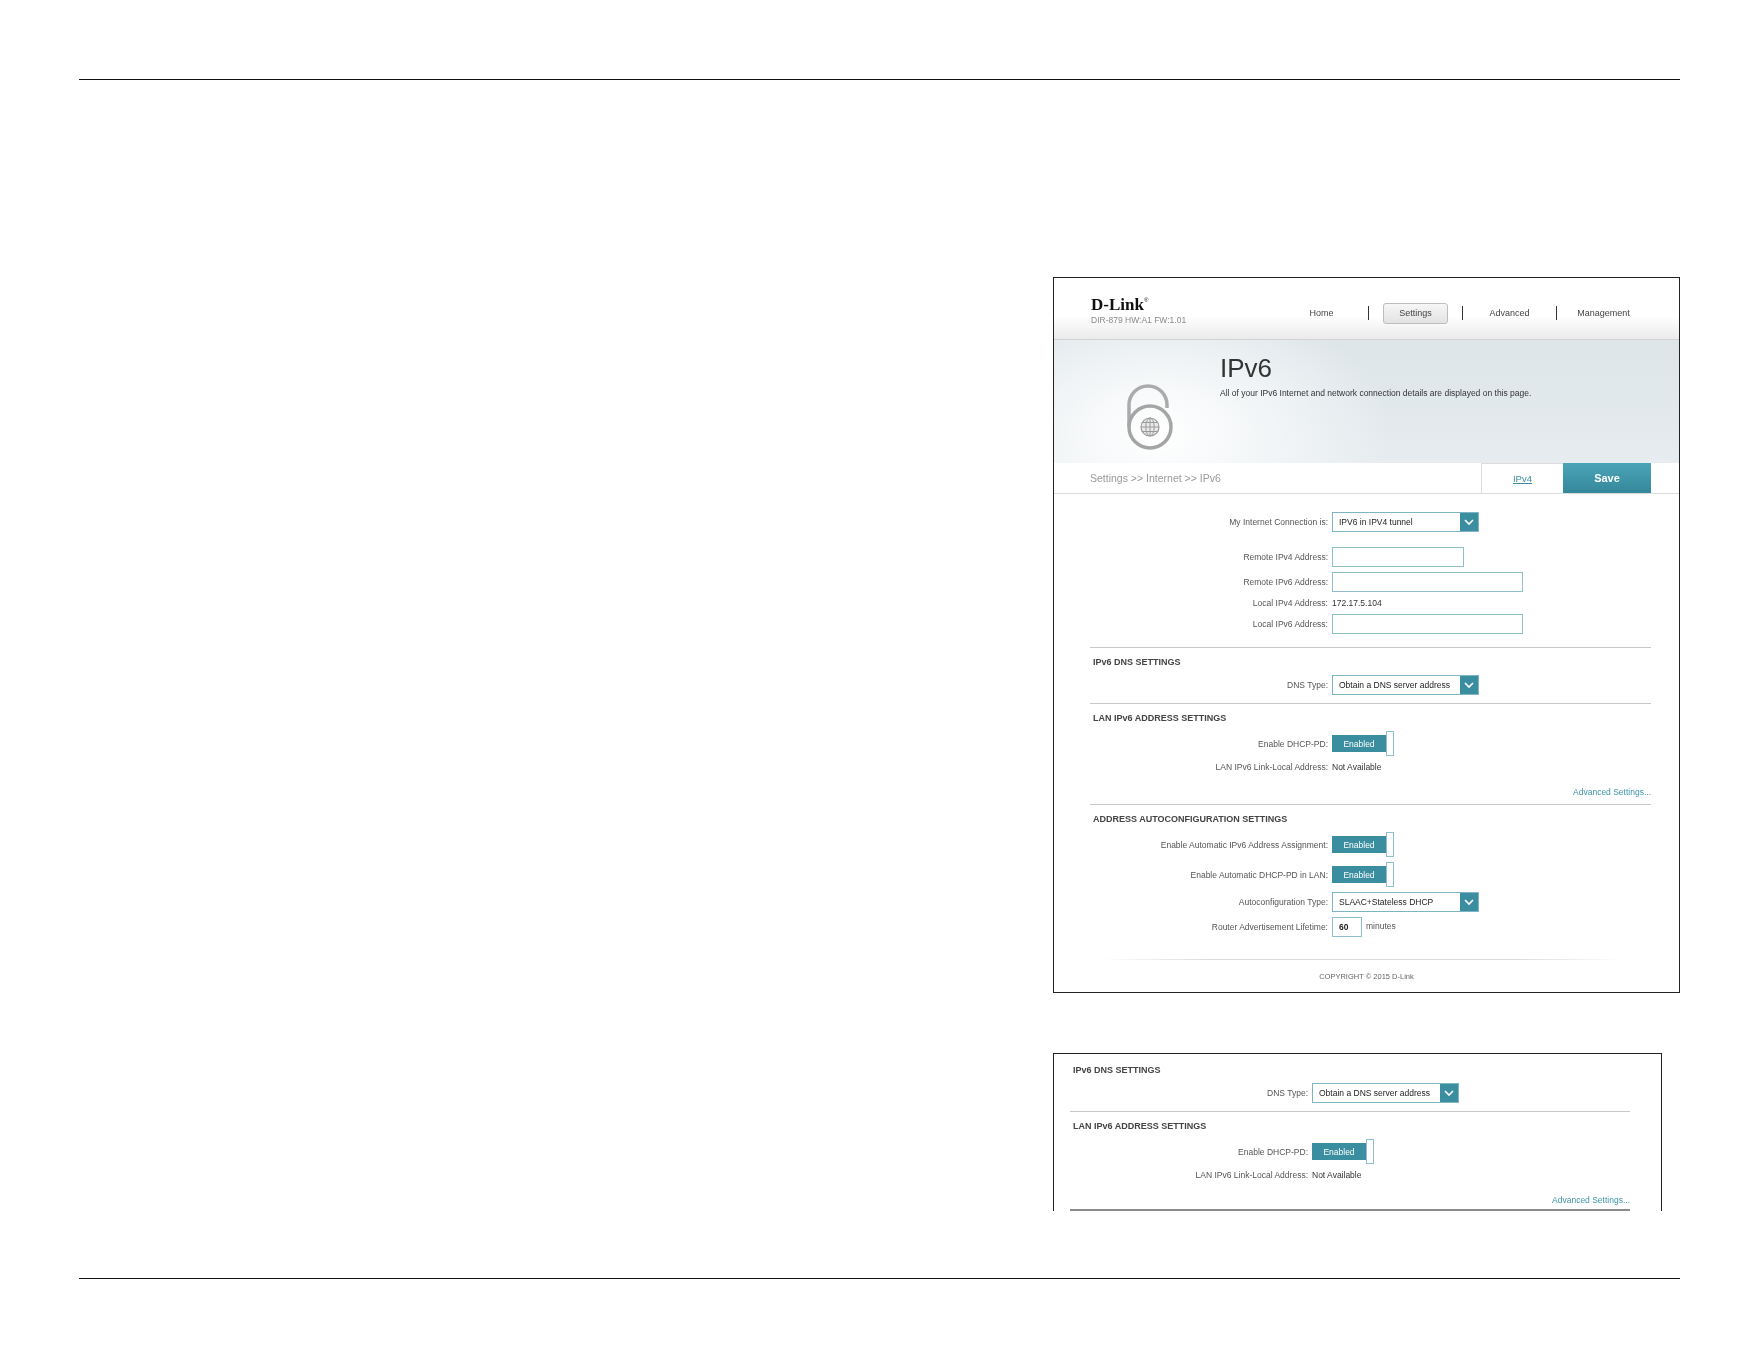  Describe the element at coordinates (1246, 368) in the screenshot. I see `page-title: IPv6` at that location.